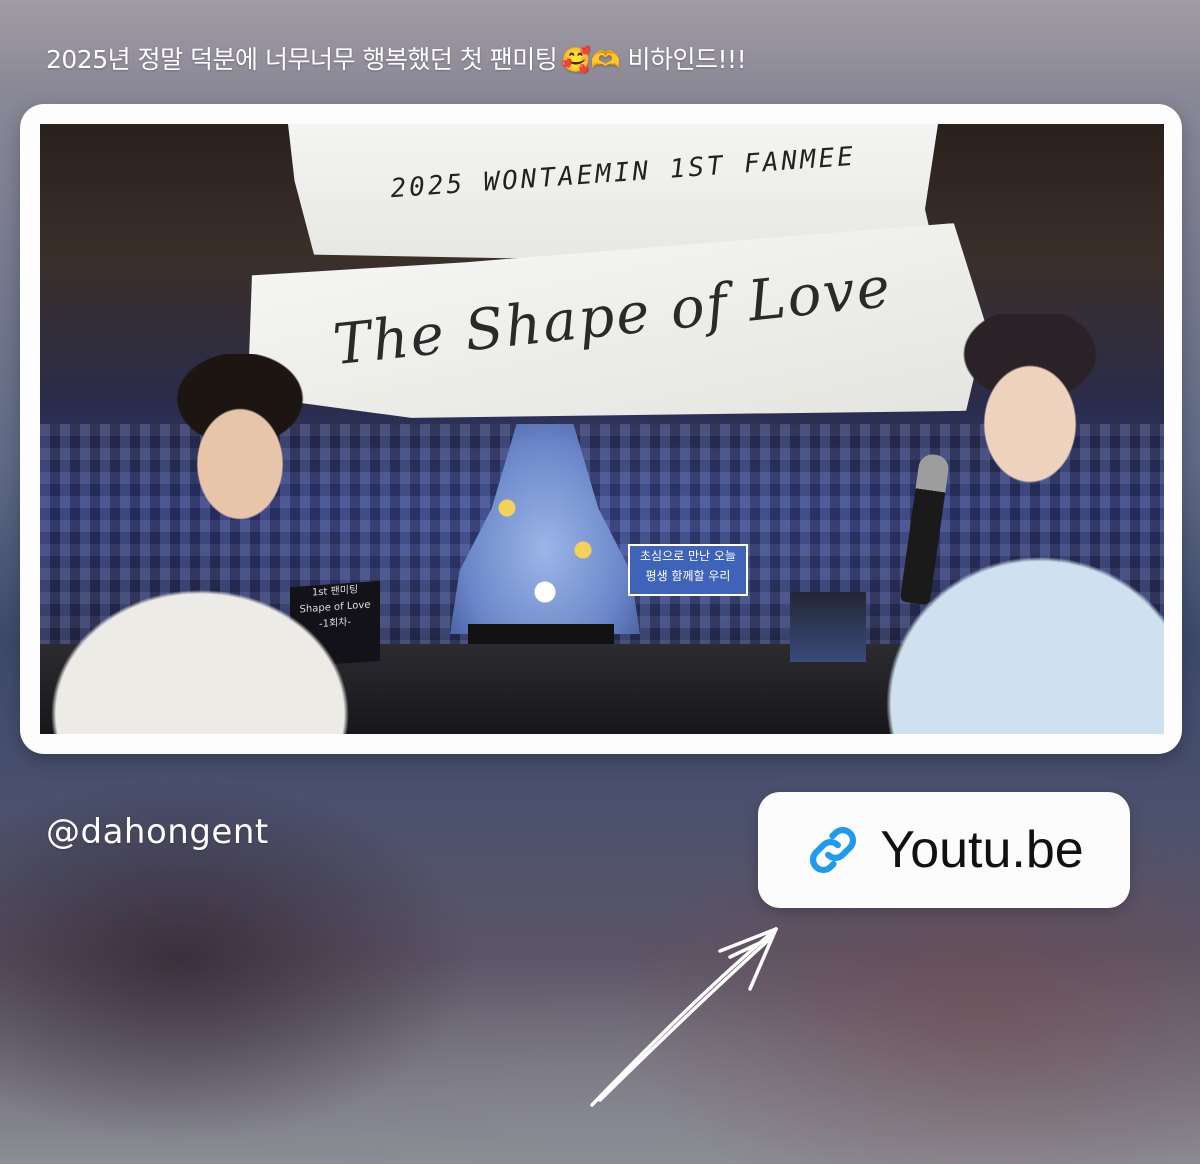 The image size is (1200, 1164). What do you see at coordinates (591, 60) in the screenshot?
I see `caption-emojis: 🥰🫶` at bounding box center [591, 60].